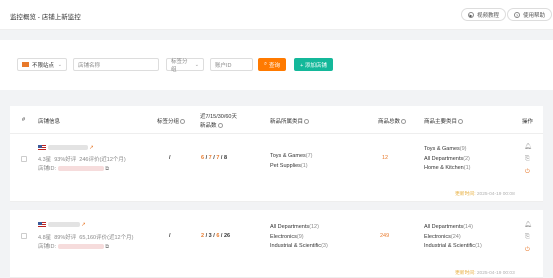 The height and width of the screenshot is (278, 553). Describe the element at coordinates (265, 64) in the screenshot. I see `search-icon: ⌕` at that location.